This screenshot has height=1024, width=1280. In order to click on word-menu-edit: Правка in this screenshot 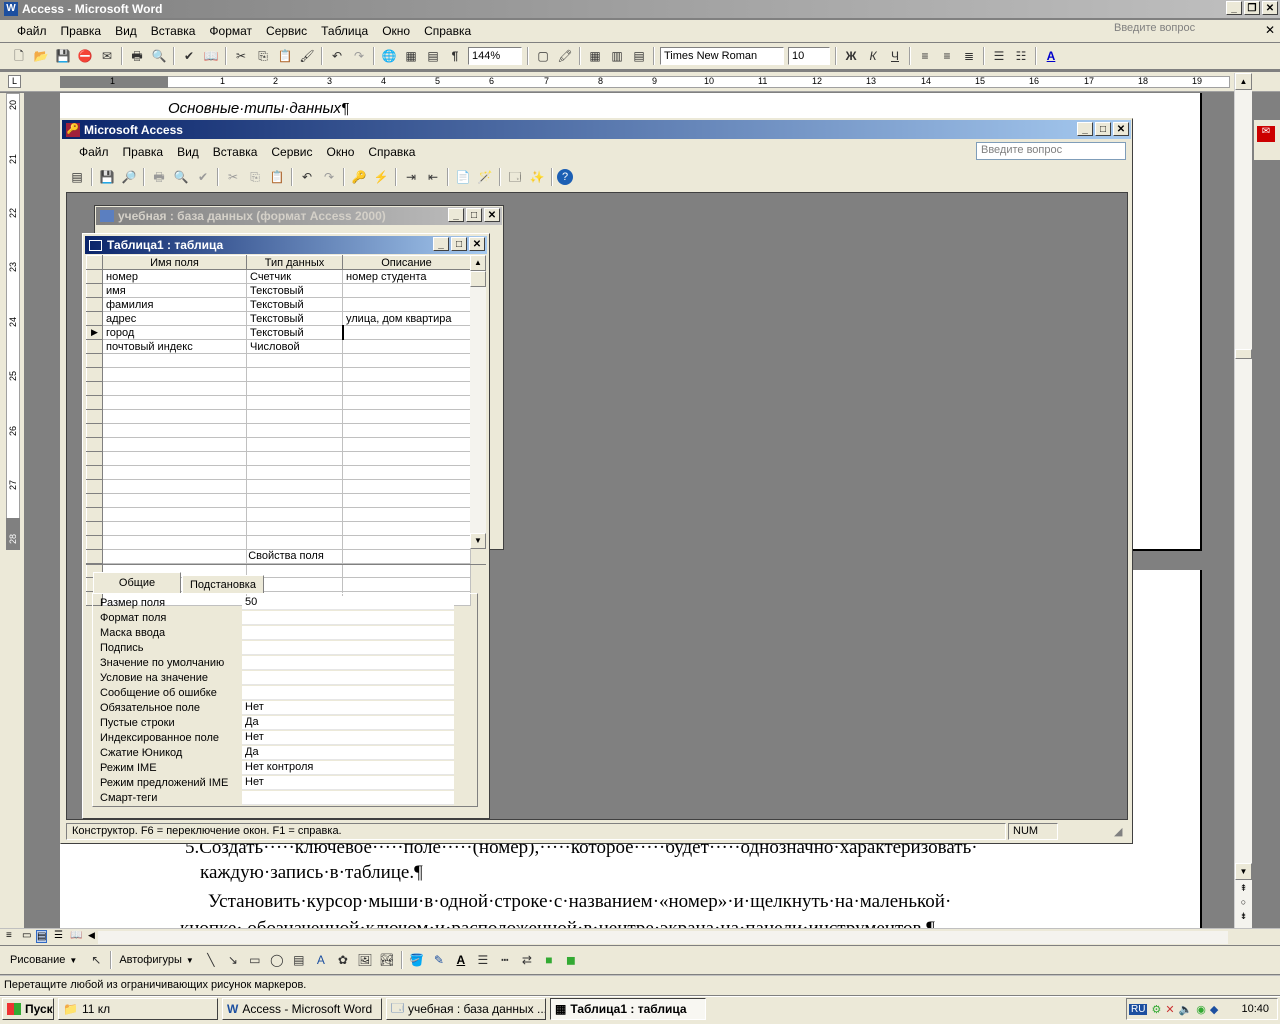, I will do `click(81, 31)`.